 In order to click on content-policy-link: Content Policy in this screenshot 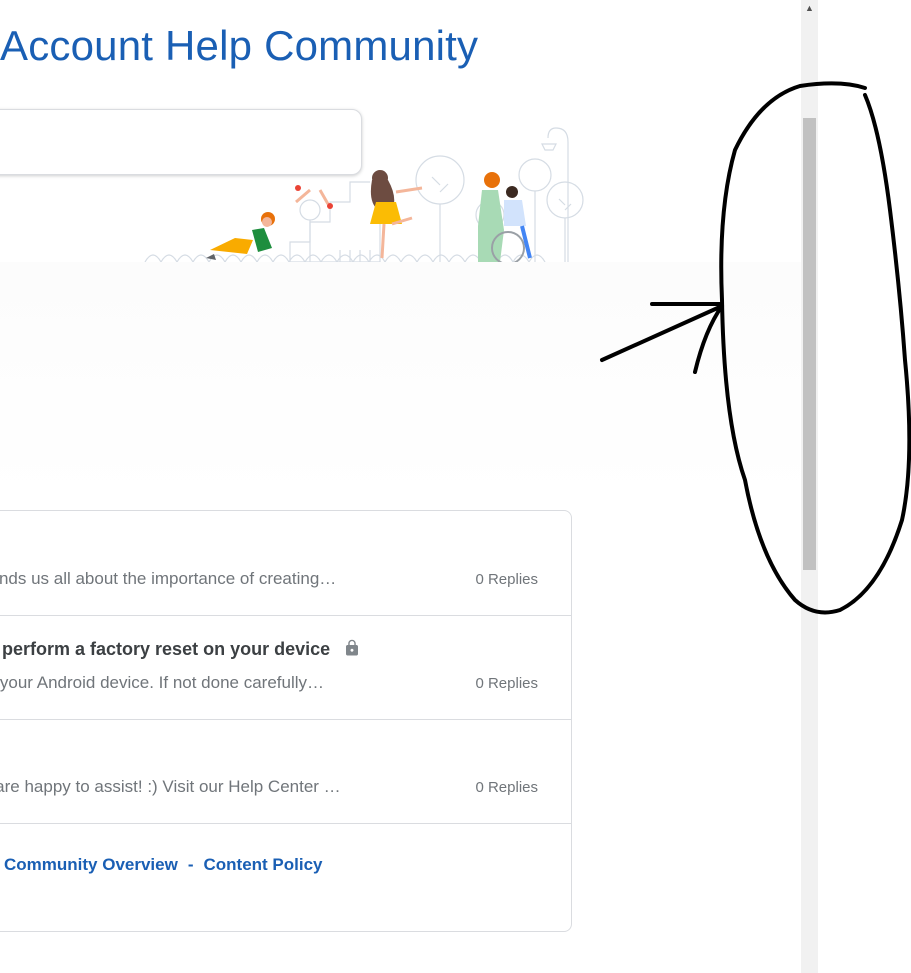, I will do `click(263, 864)`.